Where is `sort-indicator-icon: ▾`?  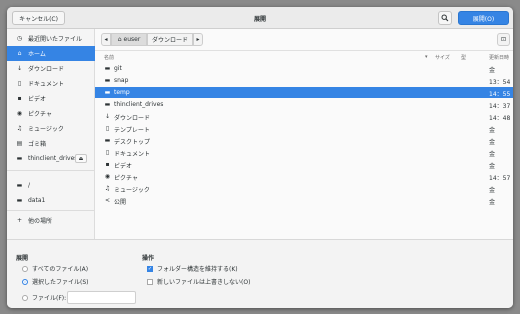 sort-indicator-icon: ▾ is located at coordinates (426, 57).